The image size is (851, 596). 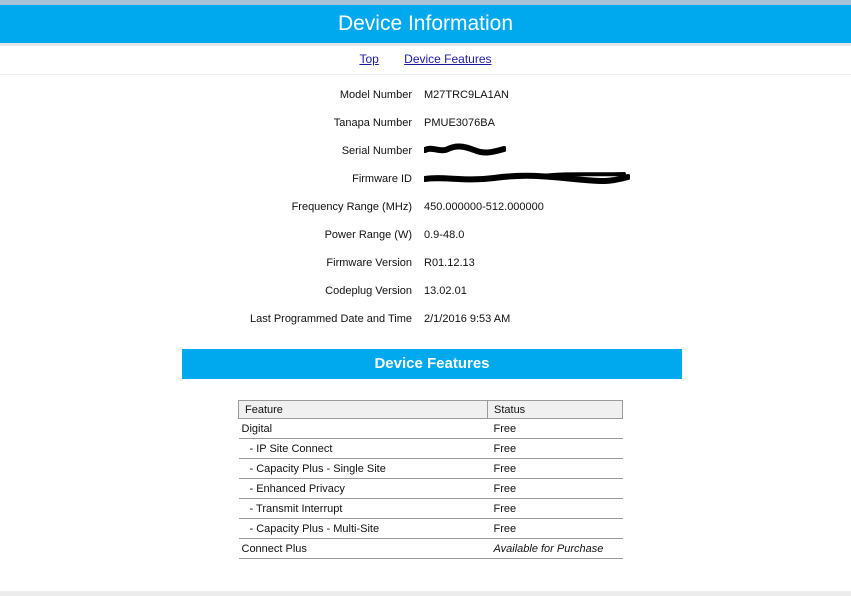 I want to click on codeplug-version-label: Codeplug Version, so click(x=368, y=291).